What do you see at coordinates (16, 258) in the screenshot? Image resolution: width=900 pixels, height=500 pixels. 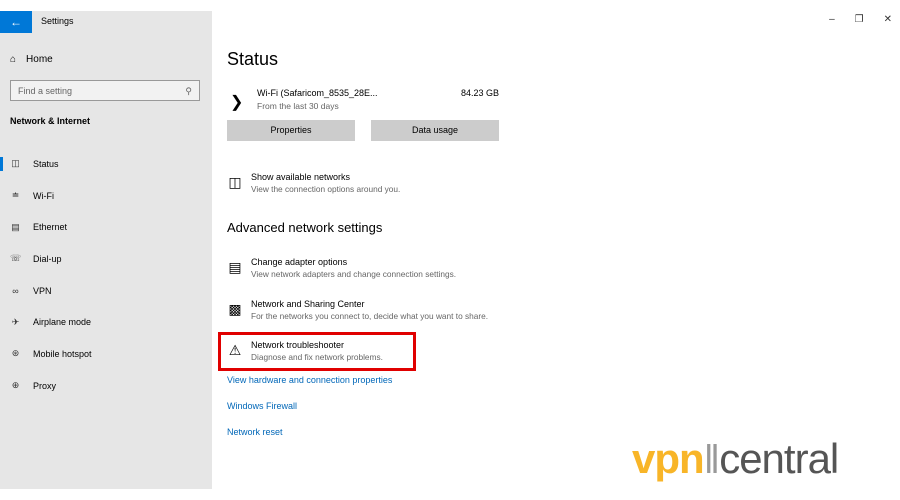 I see `dialup-icon: ☏` at bounding box center [16, 258].